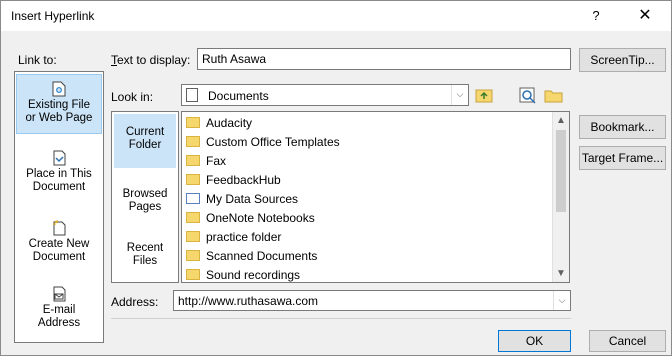 The height and width of the screenshot is (356, 672). What do you see at coordinates (244, 237) in the screenshot?
I see `file-name: practice folder` at bounding box center [244, 237].